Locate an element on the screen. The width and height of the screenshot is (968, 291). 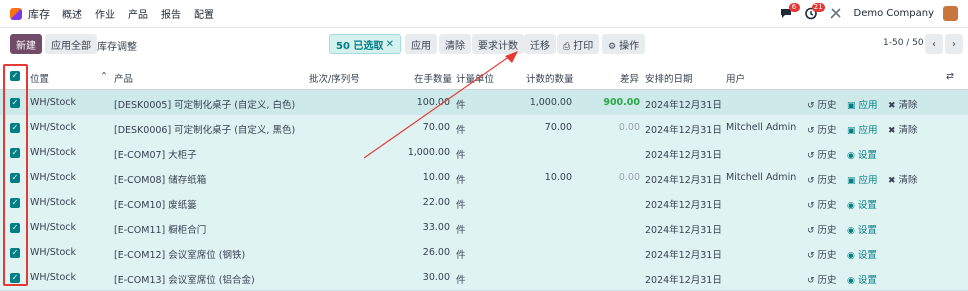
menu-reporting: 报告 is located at coordinates (171, 13).